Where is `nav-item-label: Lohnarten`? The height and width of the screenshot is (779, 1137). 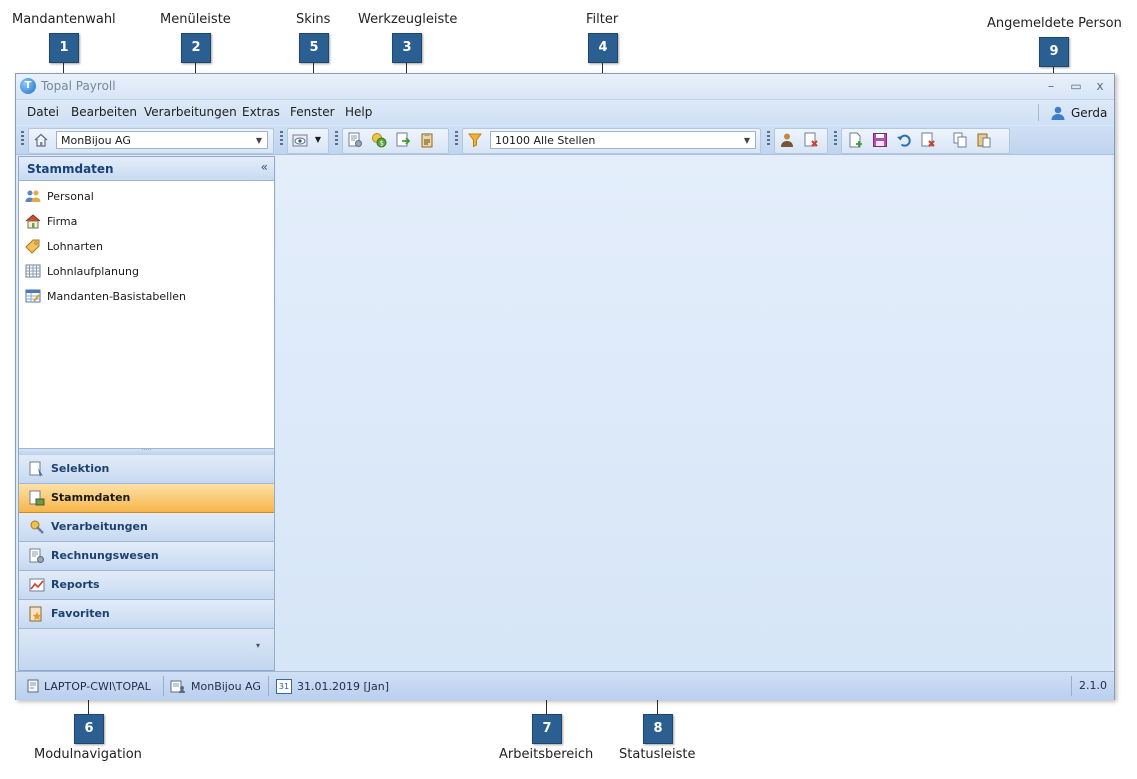
nav-item-label: Lohnarten is located at coordinates (75, 246).